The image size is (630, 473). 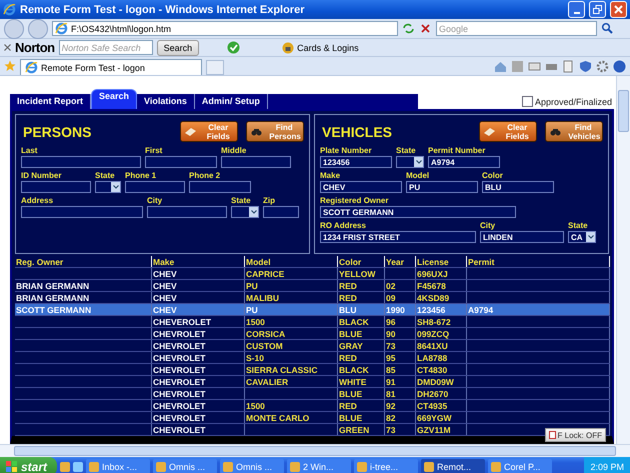 What do you see at coordinates (573, 101) in the screenshot?
I see `checkbox-label: Approved/Finalized` at bounding box center [573, 101].